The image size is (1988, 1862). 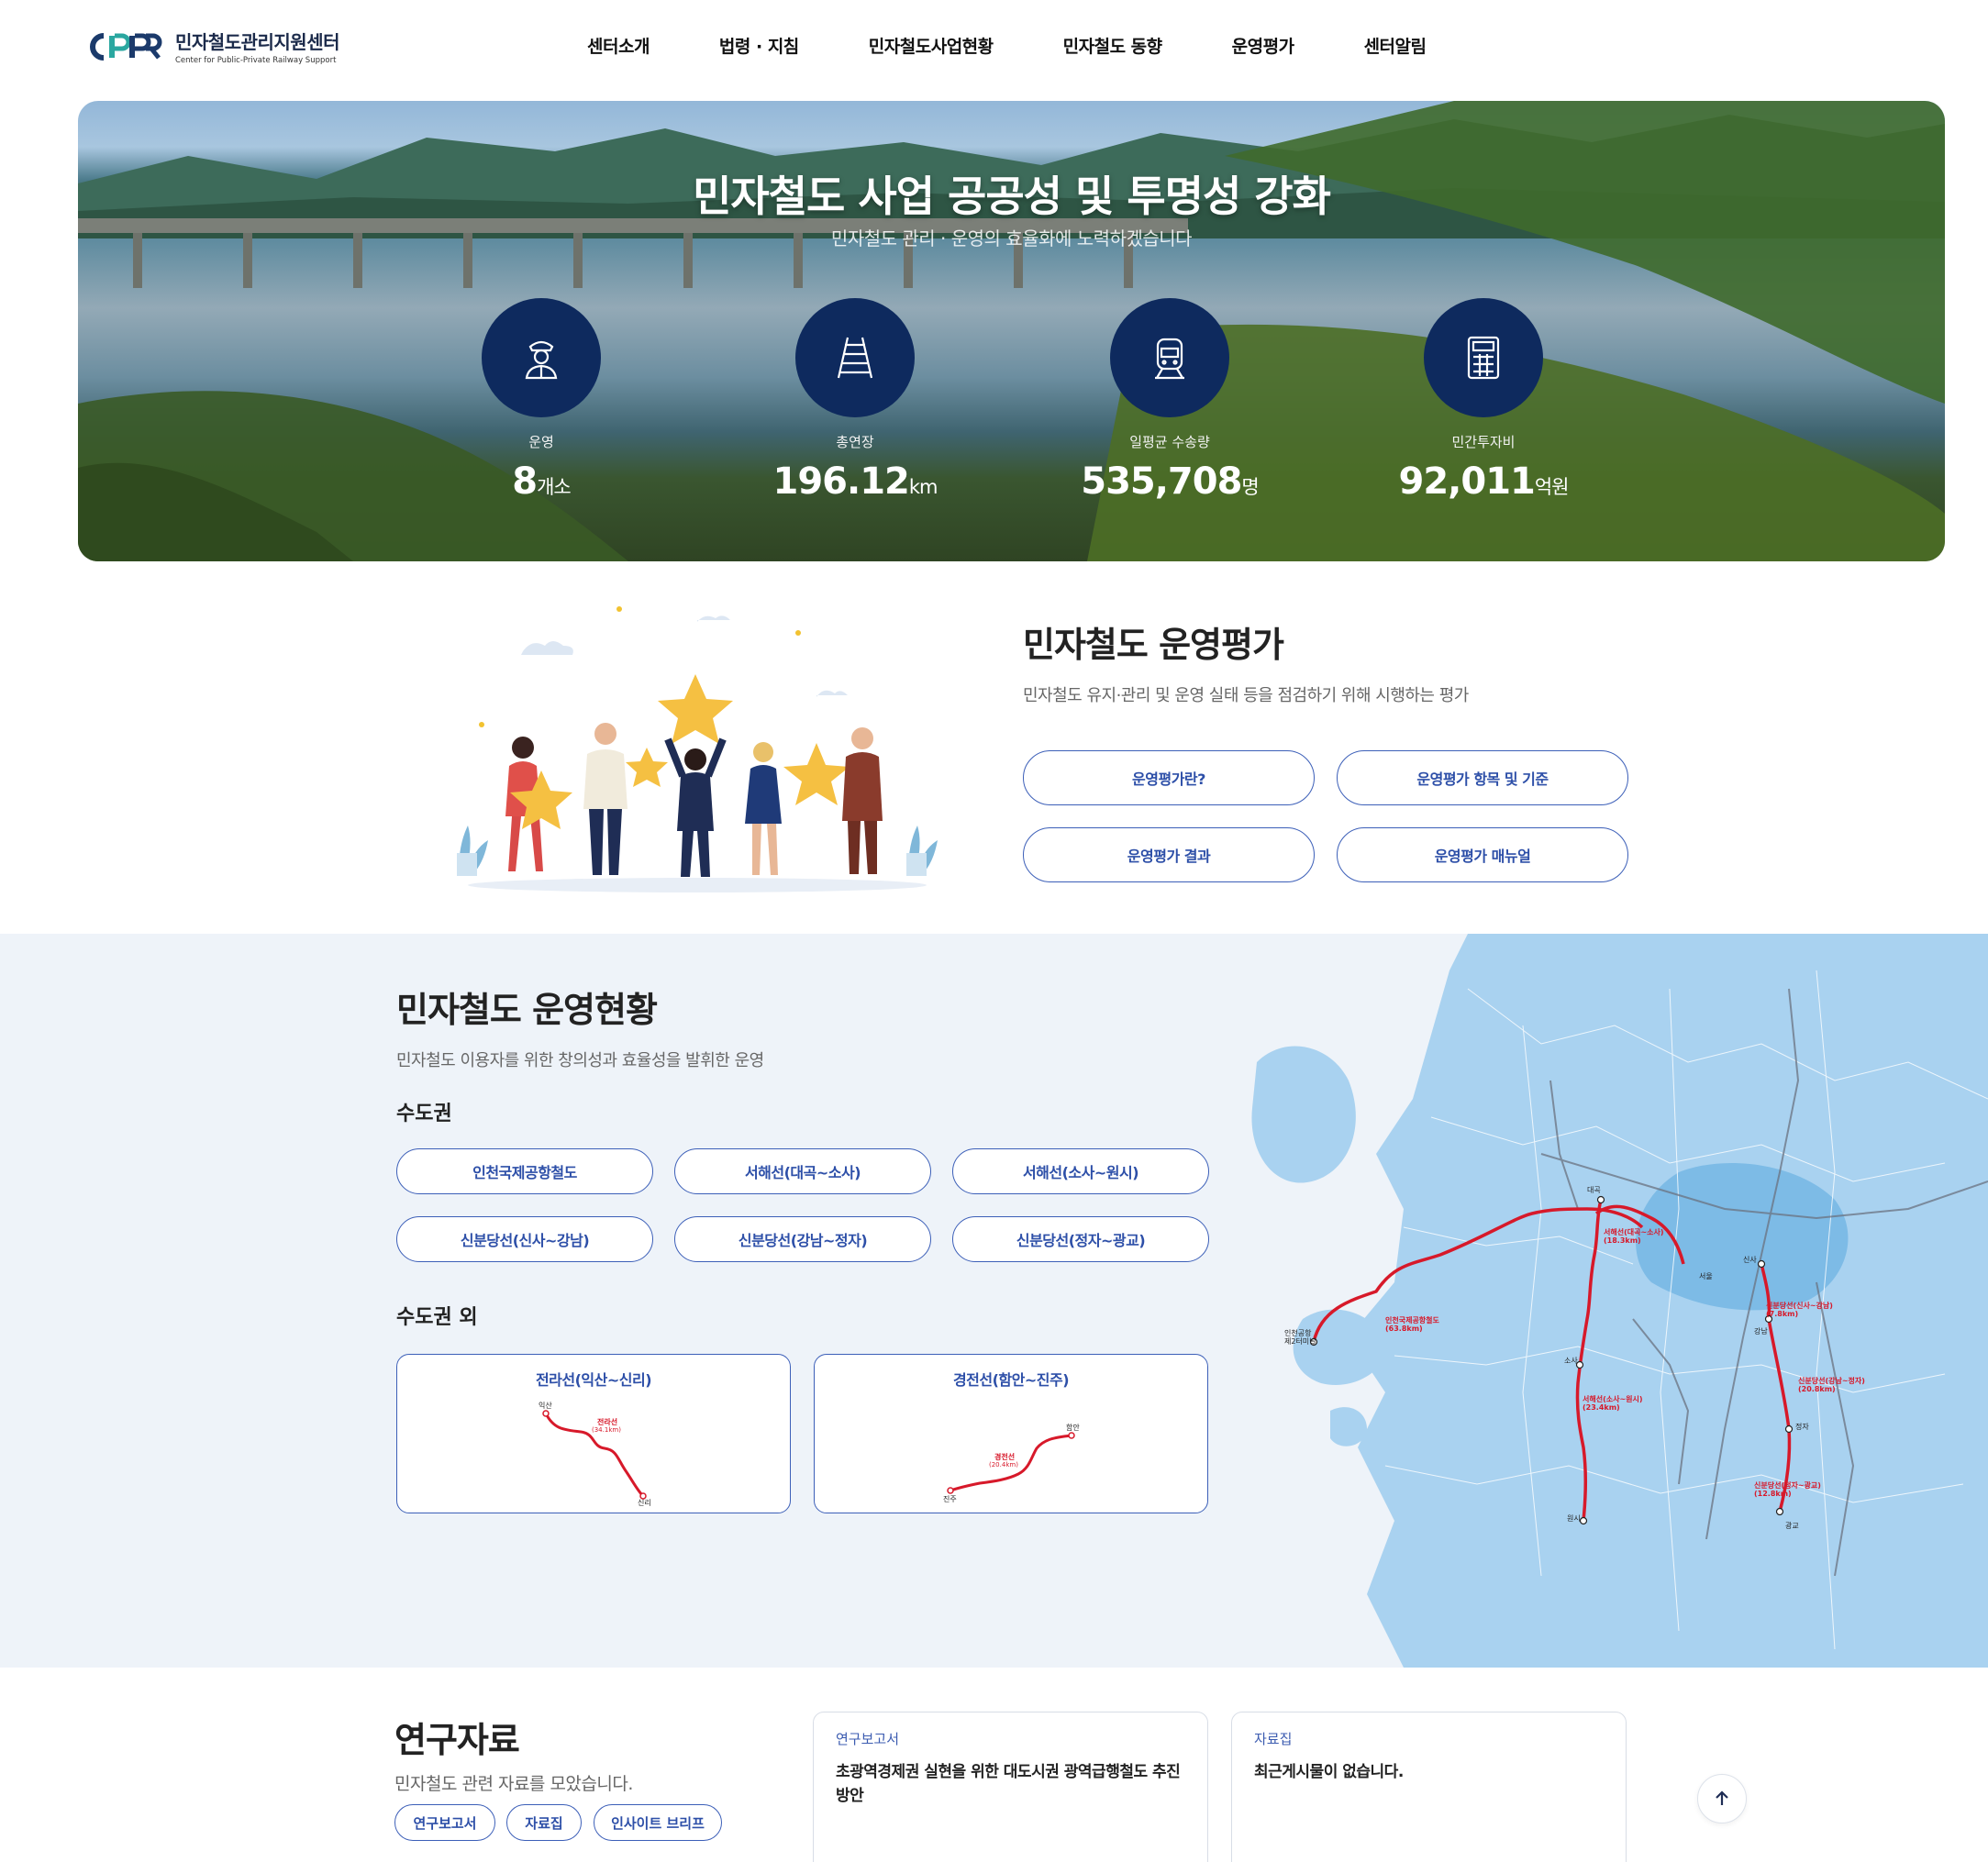 What do you see at coordinates (1250, 487) in the screenshot?
I see `stat-unit: 명` at bounding box center [1250, 487].